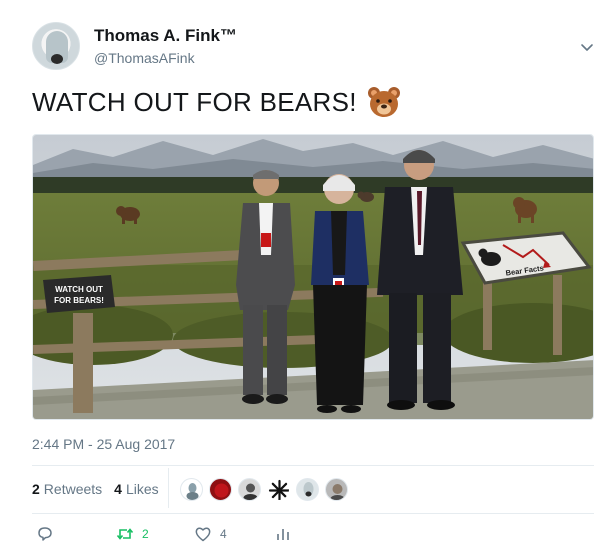 The width and height of the screenshot is (616, 560). Describe the element at coordinates (313, 537) in the screenshot. I see `tweet-actions: 2 4` at that location.